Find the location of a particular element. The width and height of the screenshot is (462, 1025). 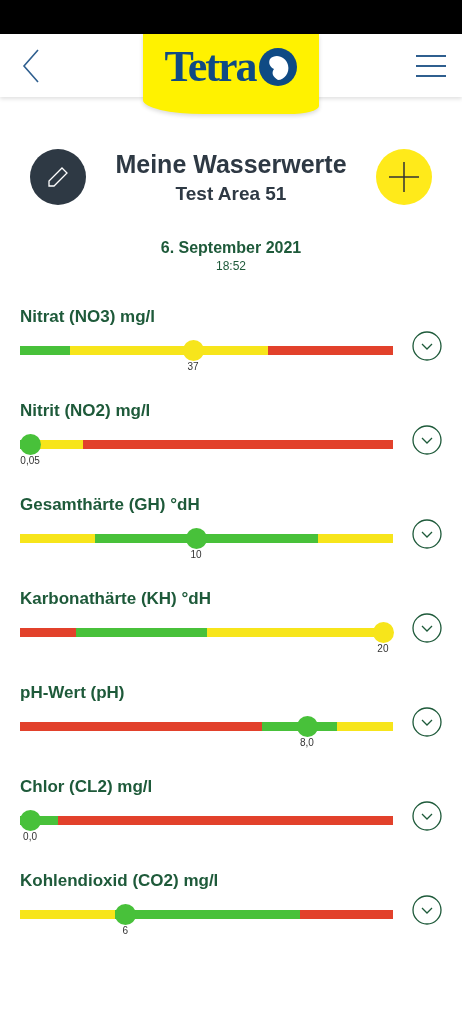

plus-icon is located at coordinates (404, 177).